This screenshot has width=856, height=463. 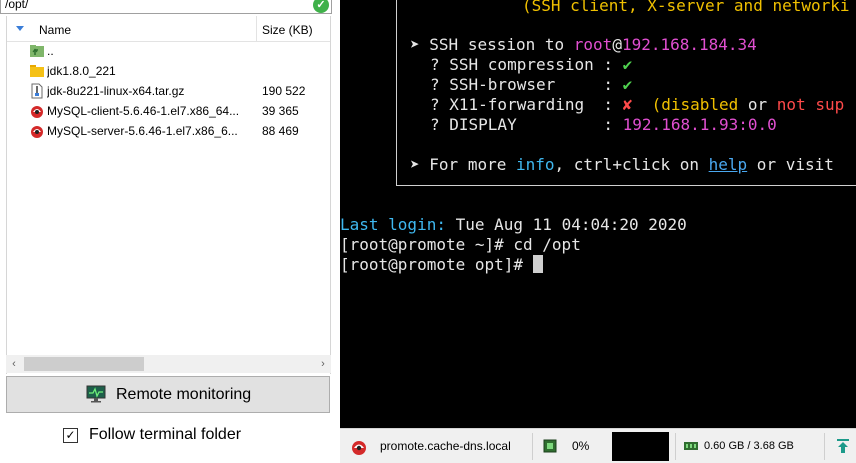 What do you see at coordinates (16, 5) in the screenshot?
I see `path-text: /opt/` at bounding box center [16, 5].